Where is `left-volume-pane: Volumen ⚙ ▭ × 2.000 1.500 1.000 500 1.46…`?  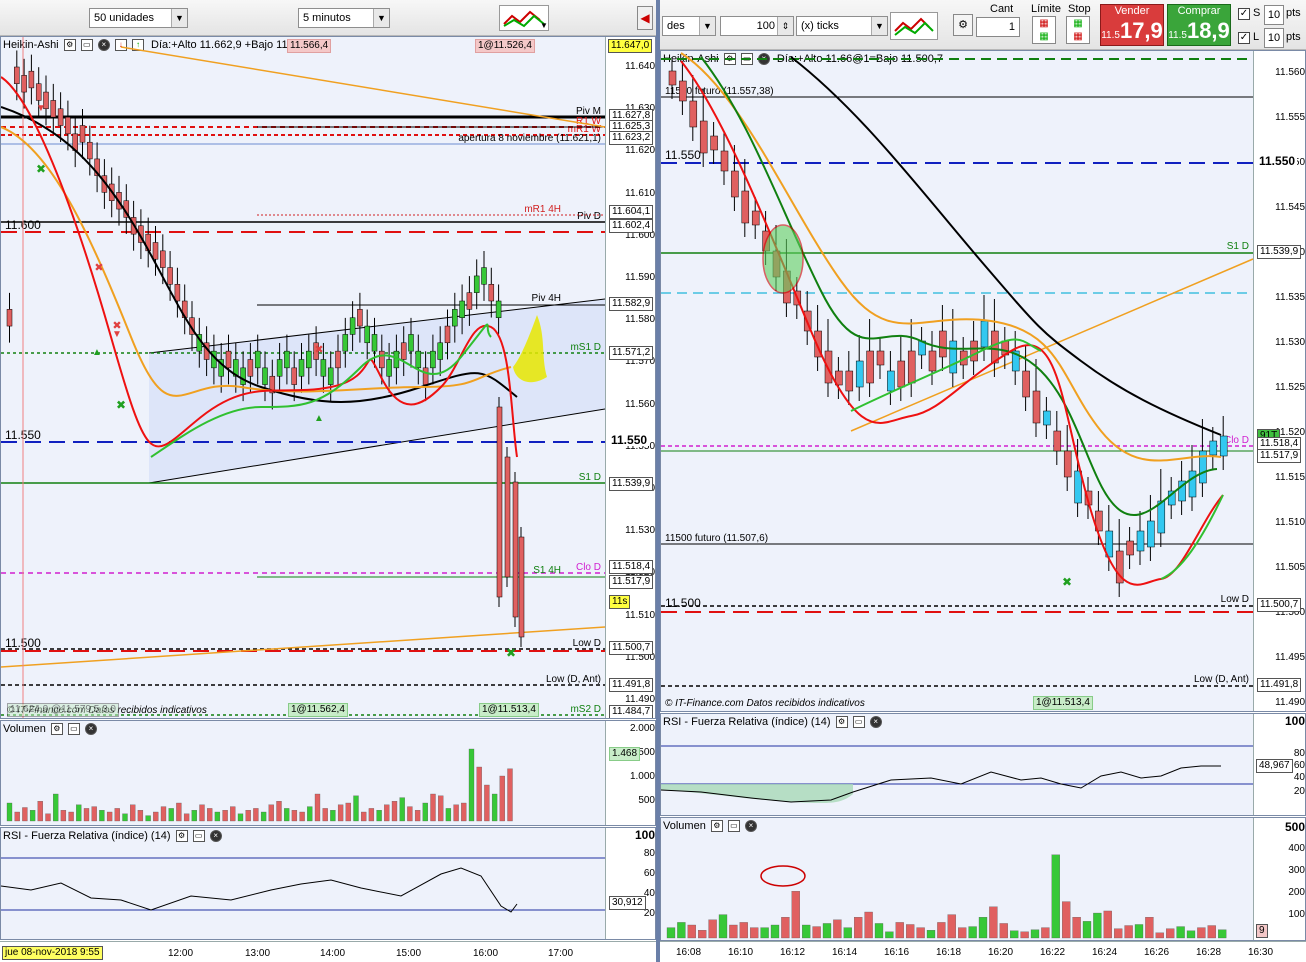 left-volume-pane: Volumen ⚙ ▭ × 2.000 1.500 1.000 500 1.46… is located at coordinates (328, 773).